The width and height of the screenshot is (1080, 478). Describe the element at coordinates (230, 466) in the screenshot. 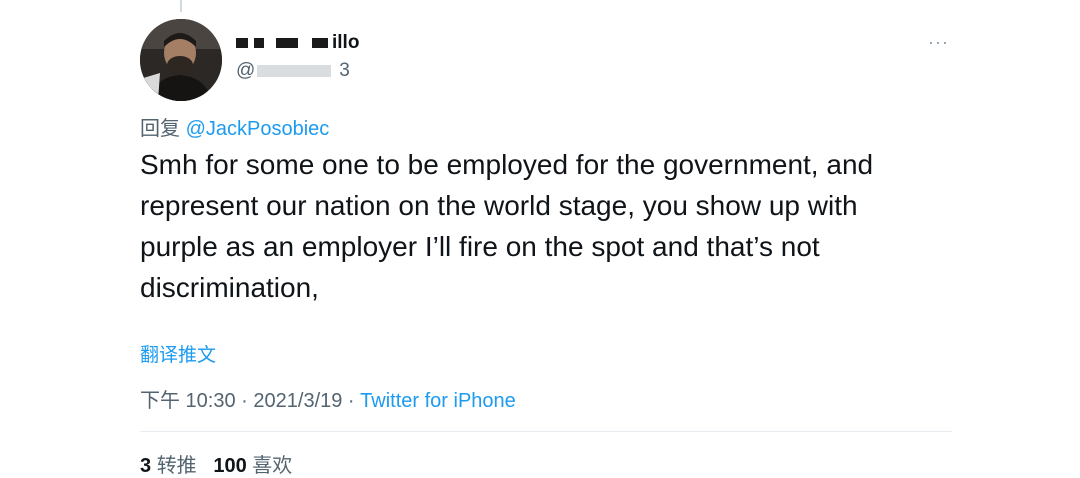

I see `likes-count: 100` at that location.